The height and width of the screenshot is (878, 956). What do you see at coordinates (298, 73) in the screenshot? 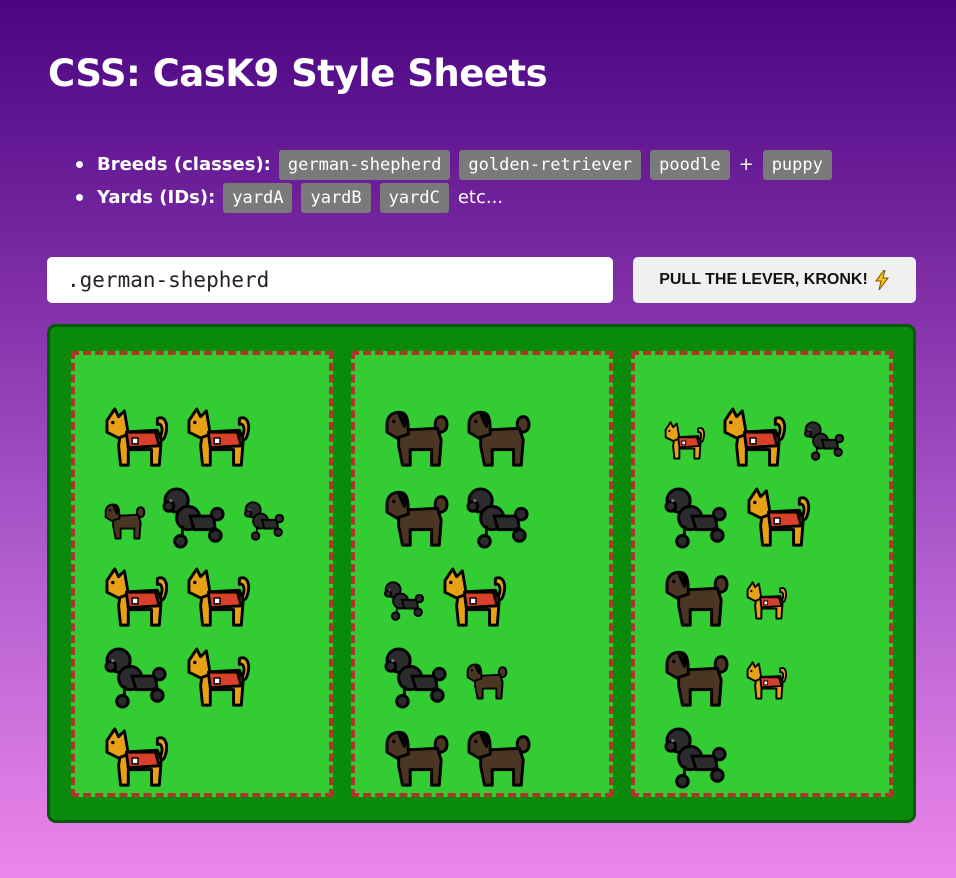
I see `page-title: CSS: CasK9 Style Sheets` at bounding box center [298, 73].